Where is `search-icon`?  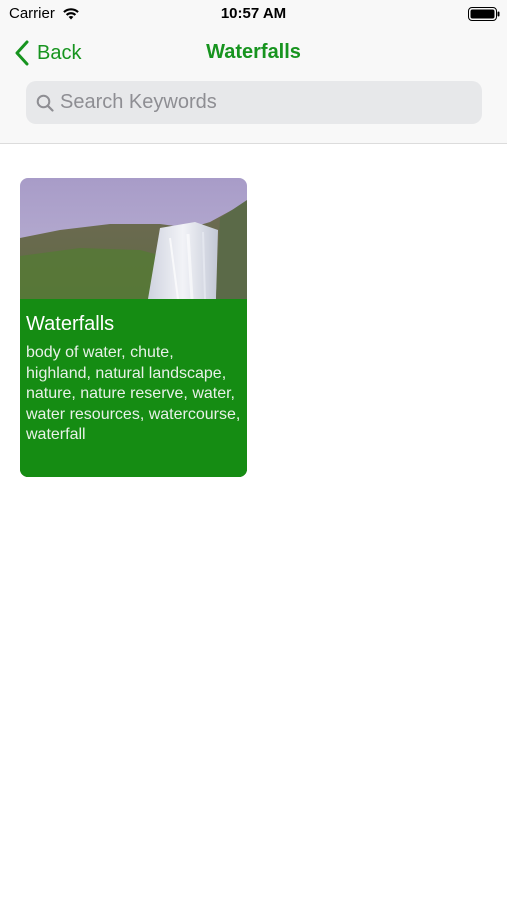 search-icon is located at coordinates (45, 103).